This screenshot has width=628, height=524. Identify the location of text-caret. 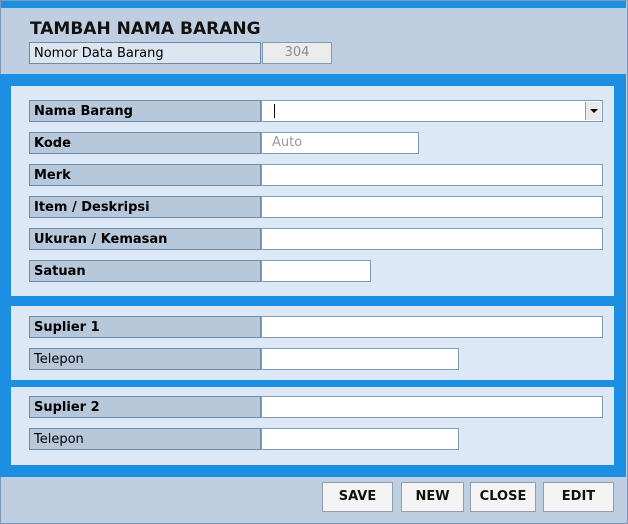
(274, 111).